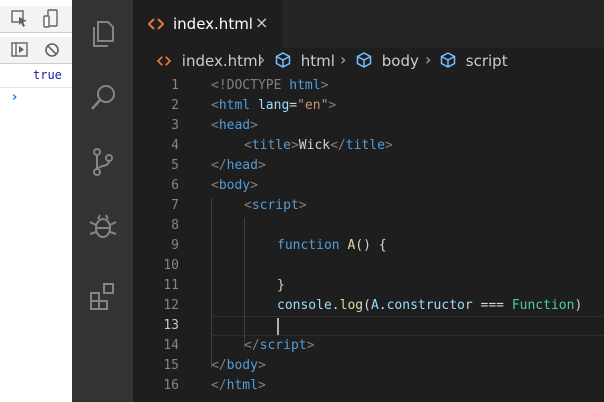 This screenshot has height=402, width=604. Describe the element at coordinates (213, 24) in the screenshot. I see `tab-label: index.html` at that location.